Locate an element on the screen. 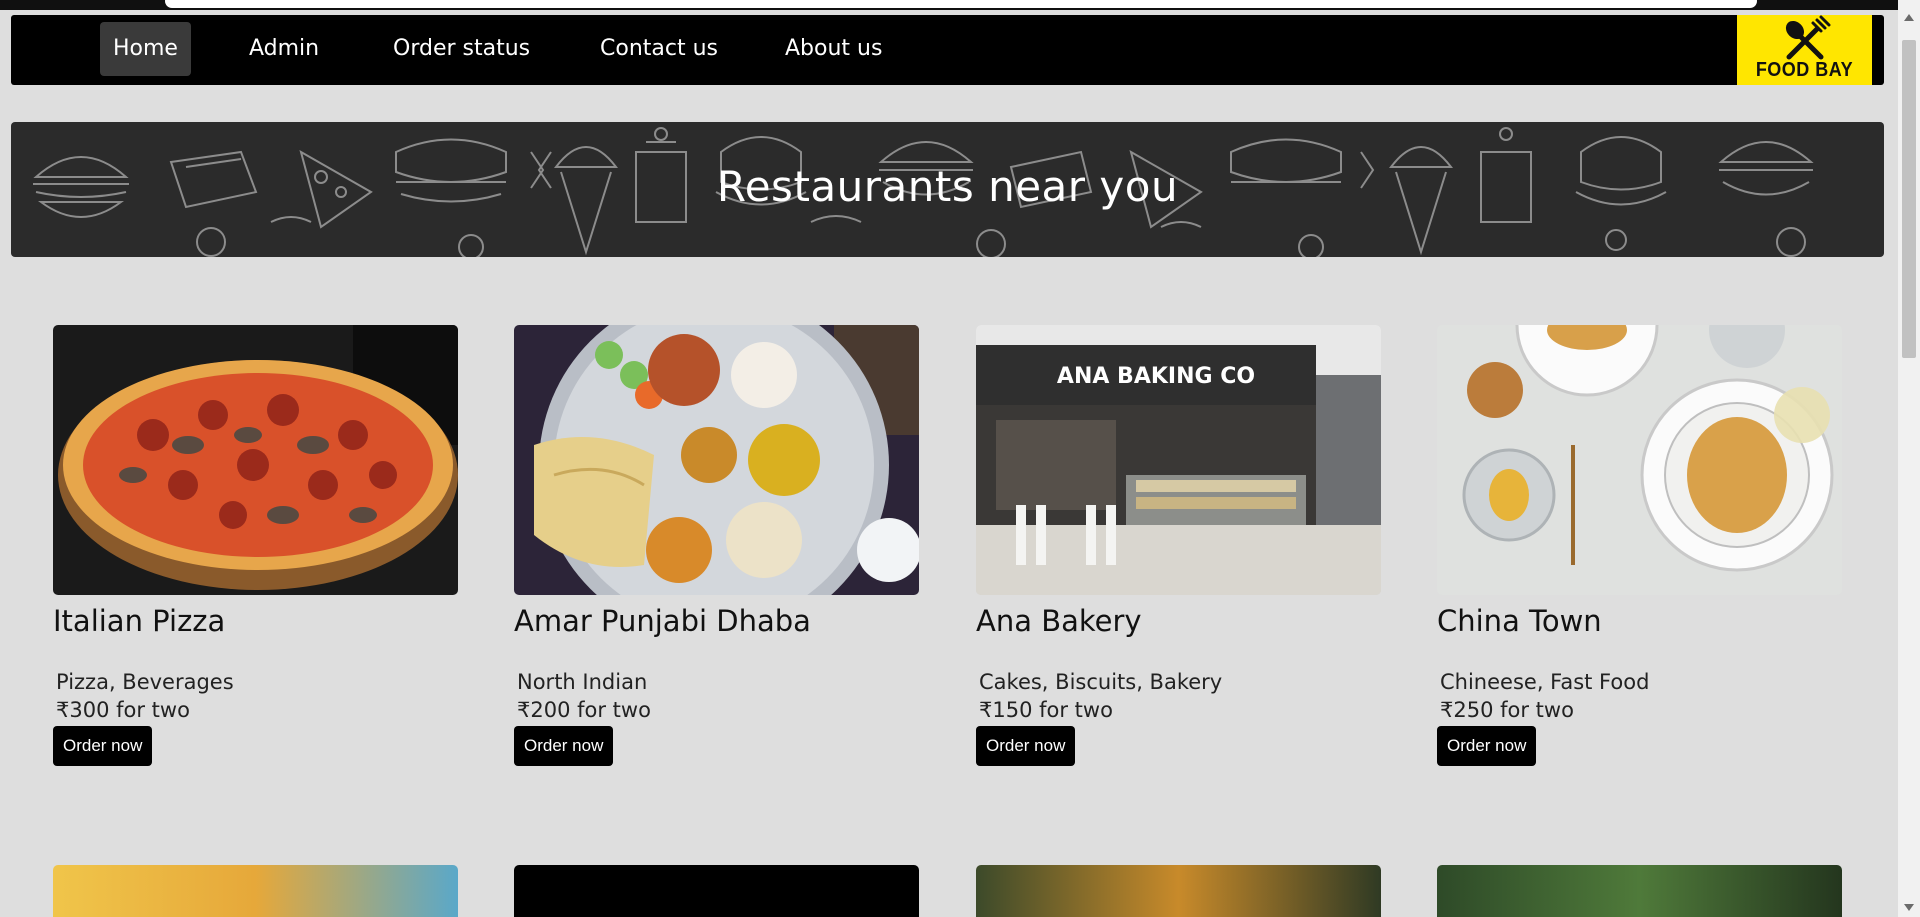 This screenshot has height=917, width=1920. restaurants-banner: Restaurants near you is located at coordinates (947, 189).